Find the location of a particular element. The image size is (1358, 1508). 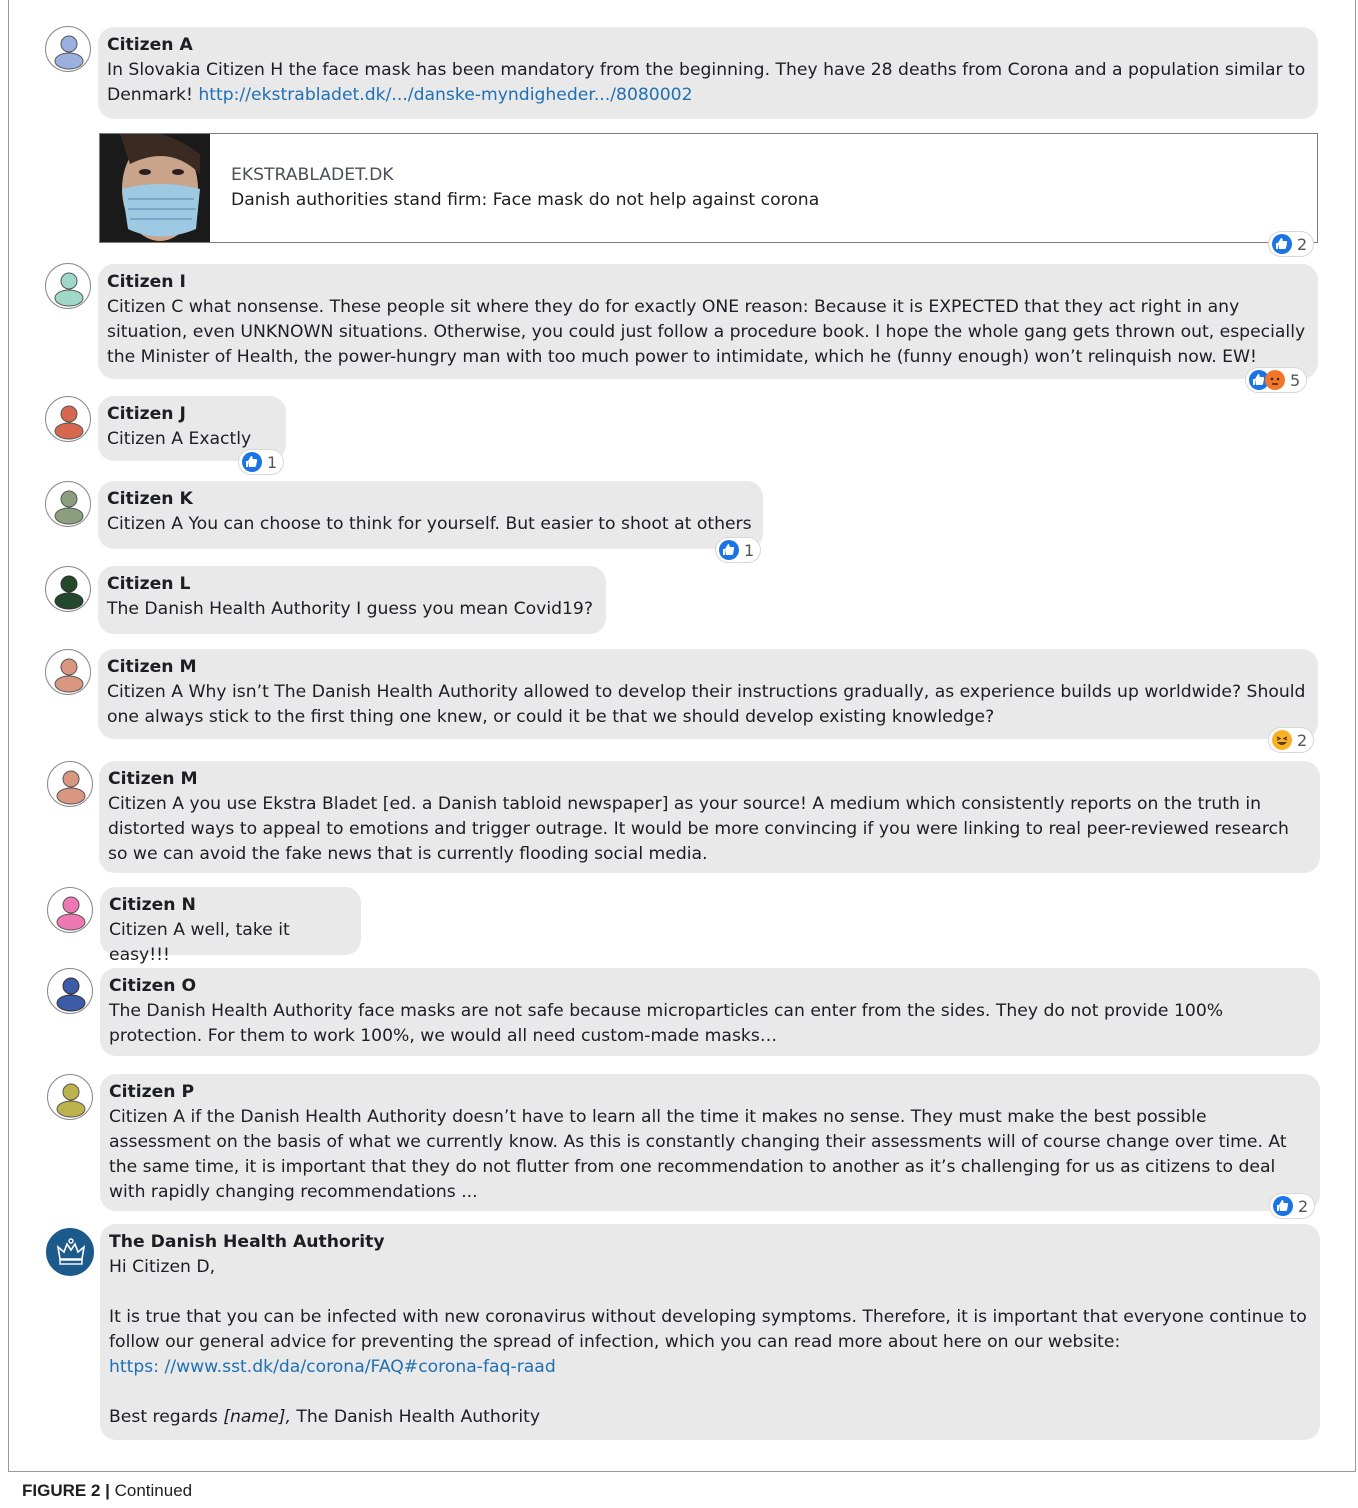

comment-author: Citizen L is located at coordinates (351, 584).